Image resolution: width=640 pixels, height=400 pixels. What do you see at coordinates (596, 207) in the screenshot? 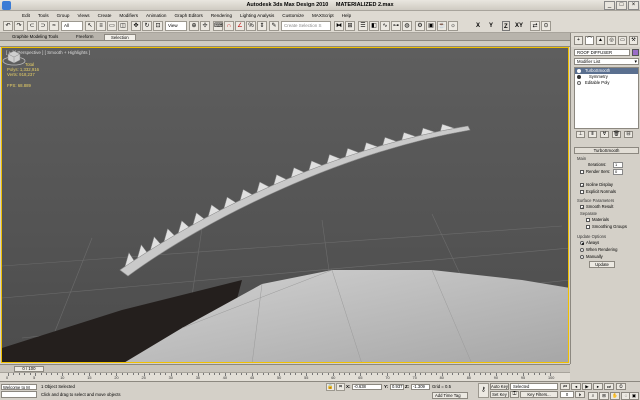
I see `smooth-result-row: ✓ Smooth Result` at bounding box center [596, 207].